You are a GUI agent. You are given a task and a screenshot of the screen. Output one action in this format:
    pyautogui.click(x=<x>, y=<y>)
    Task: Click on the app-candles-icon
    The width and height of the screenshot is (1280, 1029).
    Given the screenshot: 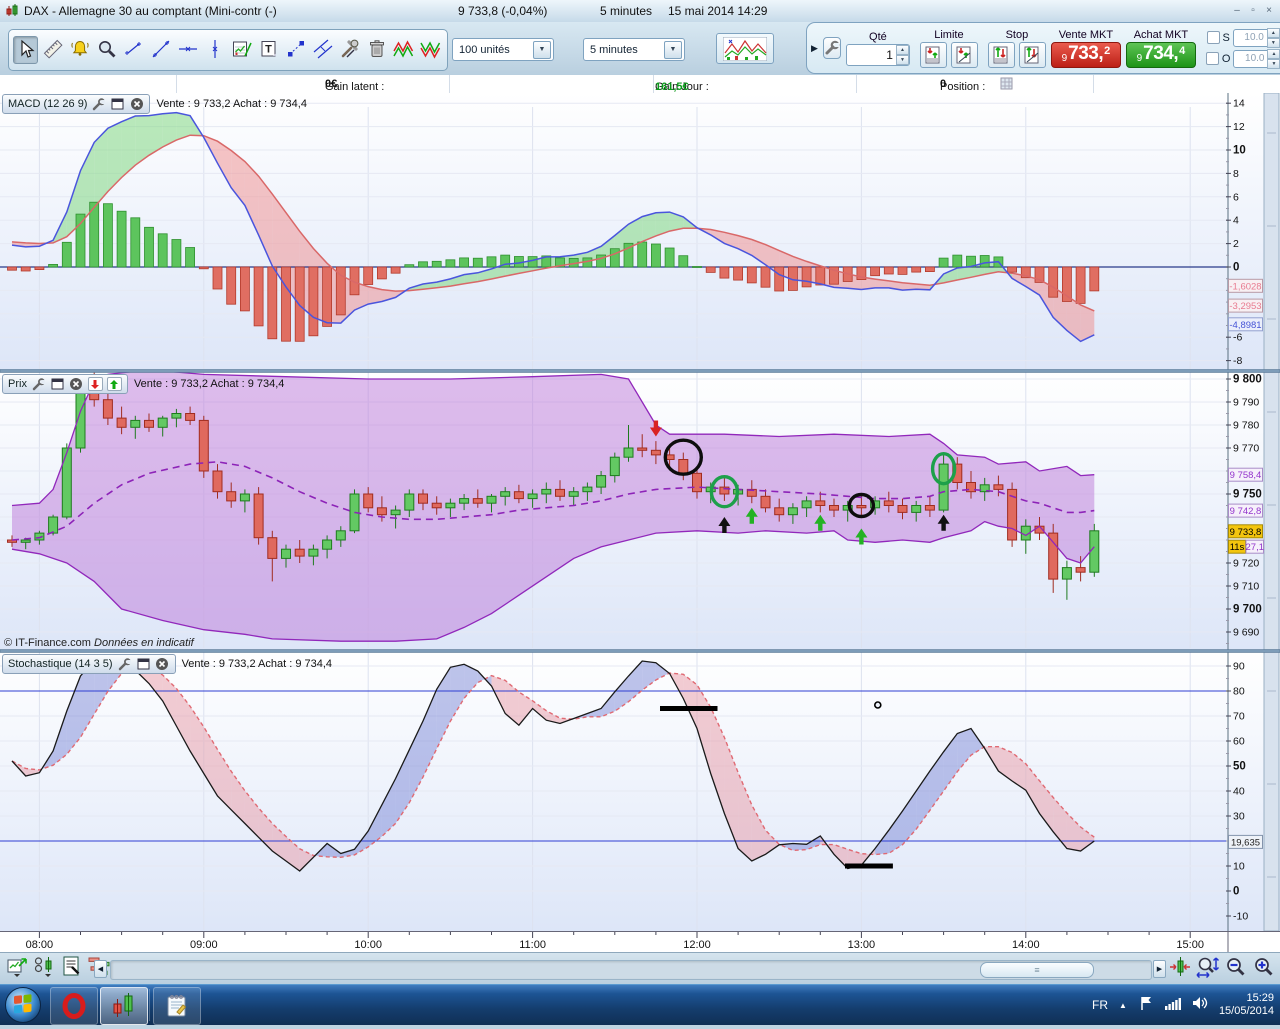 What is the action you would take?
    pyautogui.click(x=12, y=12)
    